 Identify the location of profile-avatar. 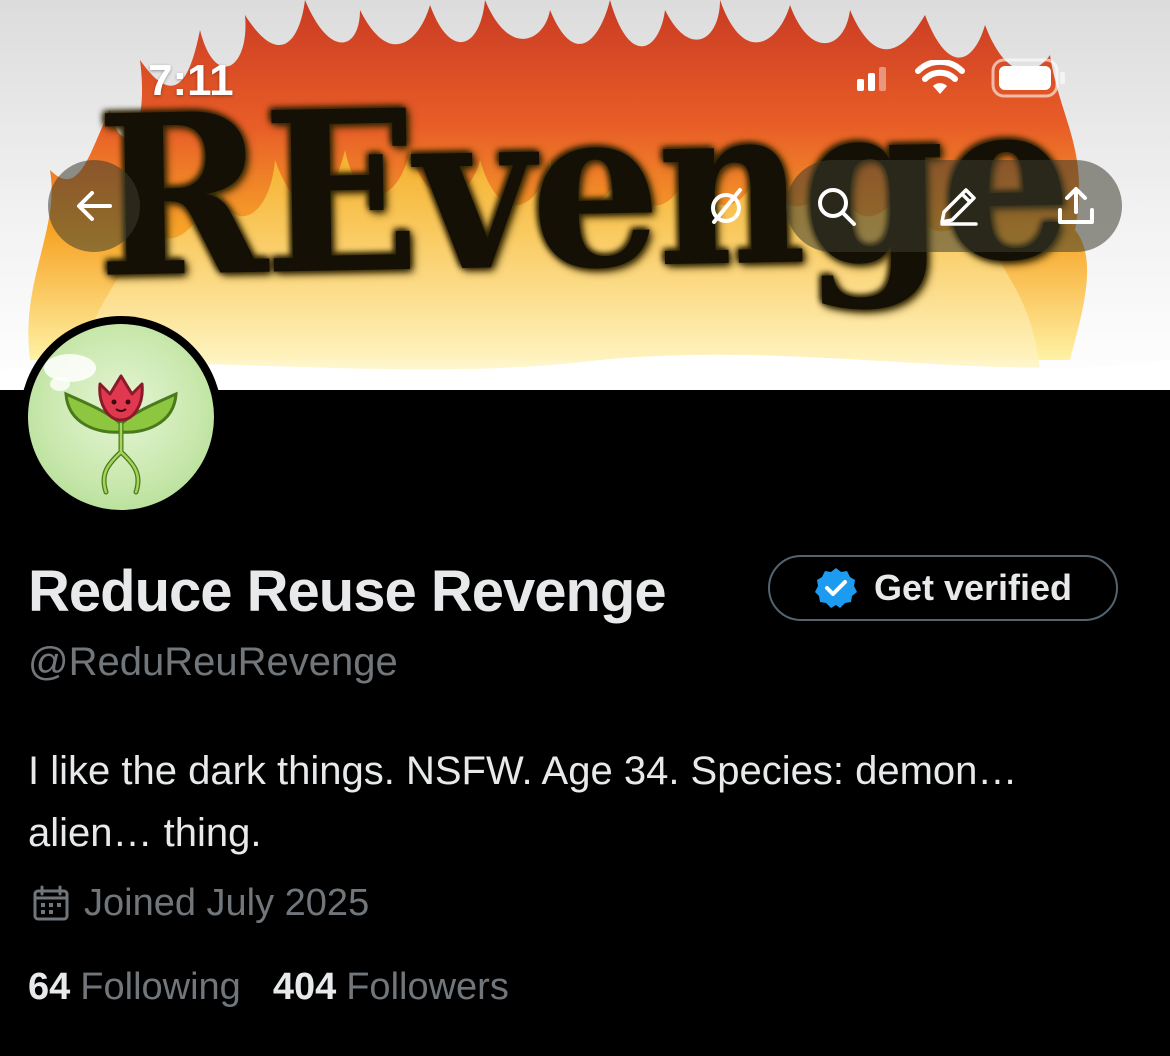
(121, 417).